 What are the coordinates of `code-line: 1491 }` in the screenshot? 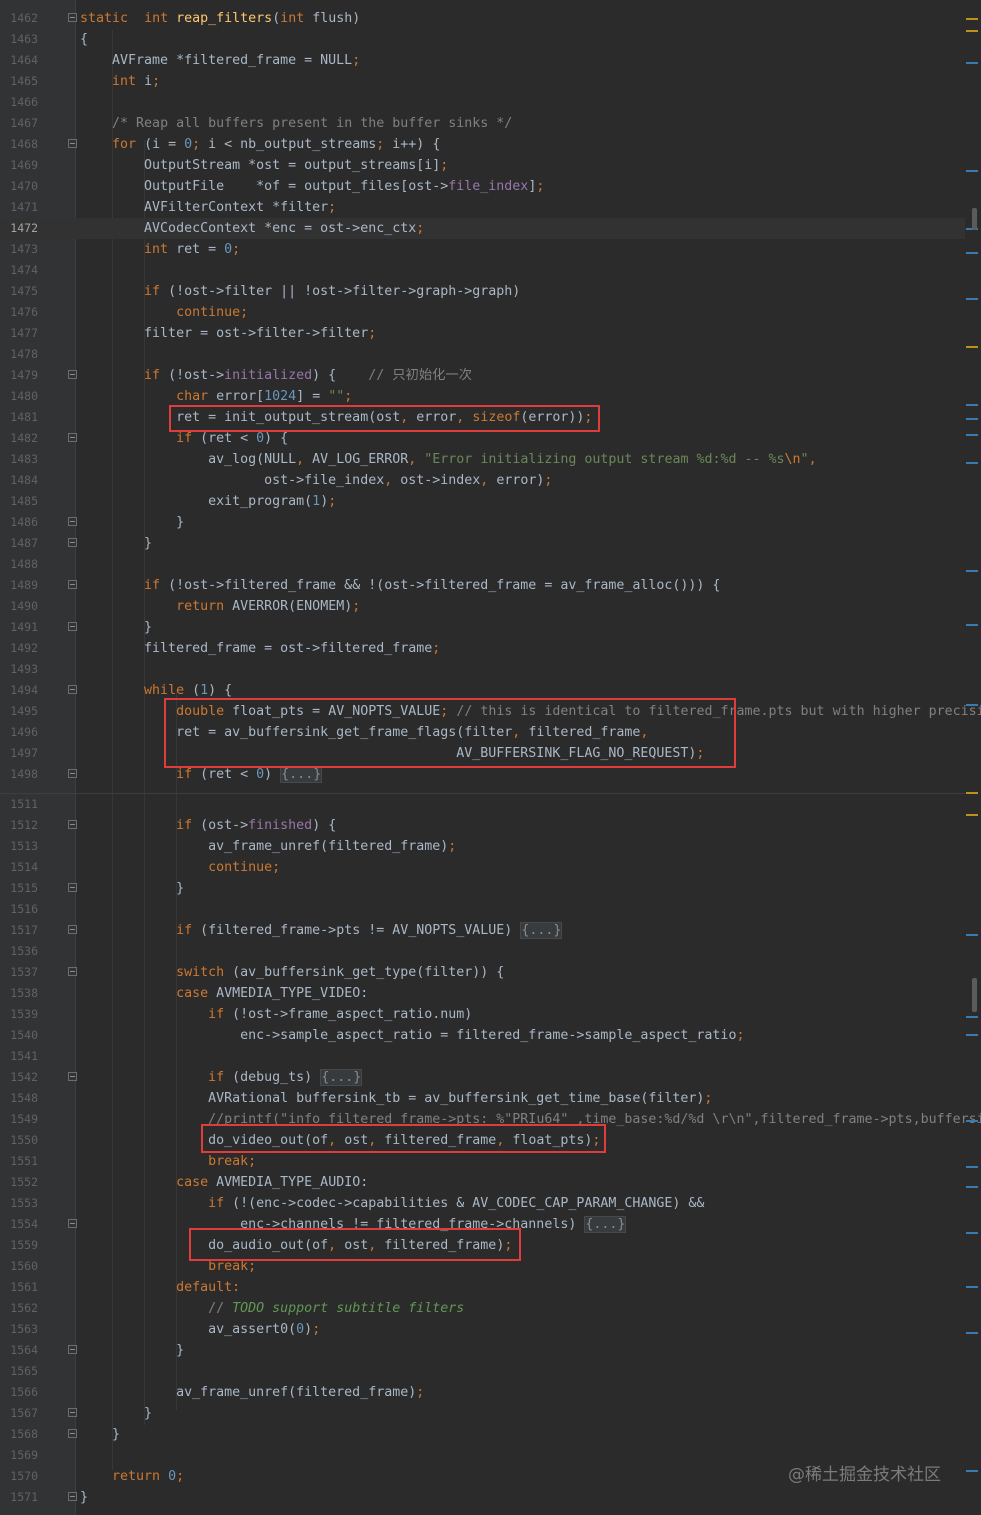 It's located at (482, 627).